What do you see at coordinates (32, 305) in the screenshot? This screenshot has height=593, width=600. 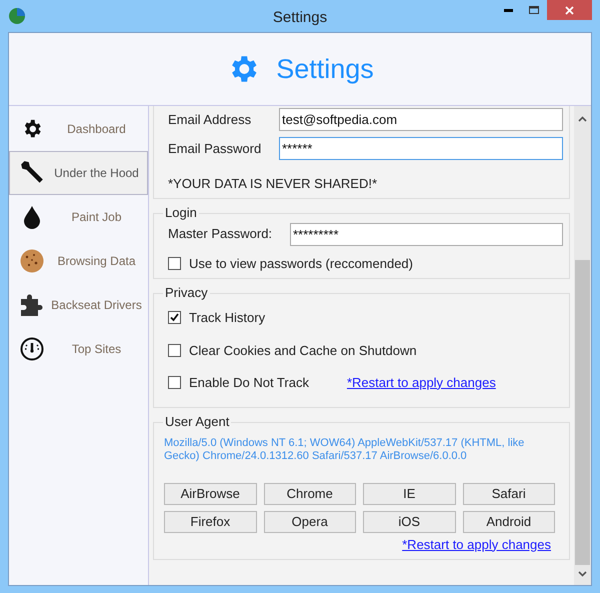 I see `puzzle-piece-icon` at bounding box center [32, 305].